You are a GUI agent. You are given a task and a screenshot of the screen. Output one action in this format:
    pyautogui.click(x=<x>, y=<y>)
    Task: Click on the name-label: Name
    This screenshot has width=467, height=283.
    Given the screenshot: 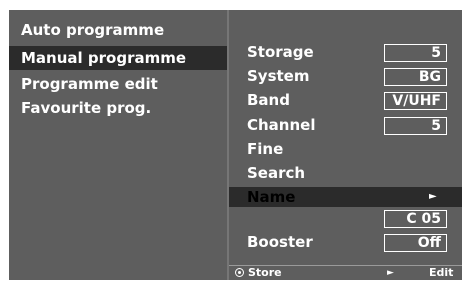 What is the action you would take?
    pyautogui.click(x=271, y=197)
    